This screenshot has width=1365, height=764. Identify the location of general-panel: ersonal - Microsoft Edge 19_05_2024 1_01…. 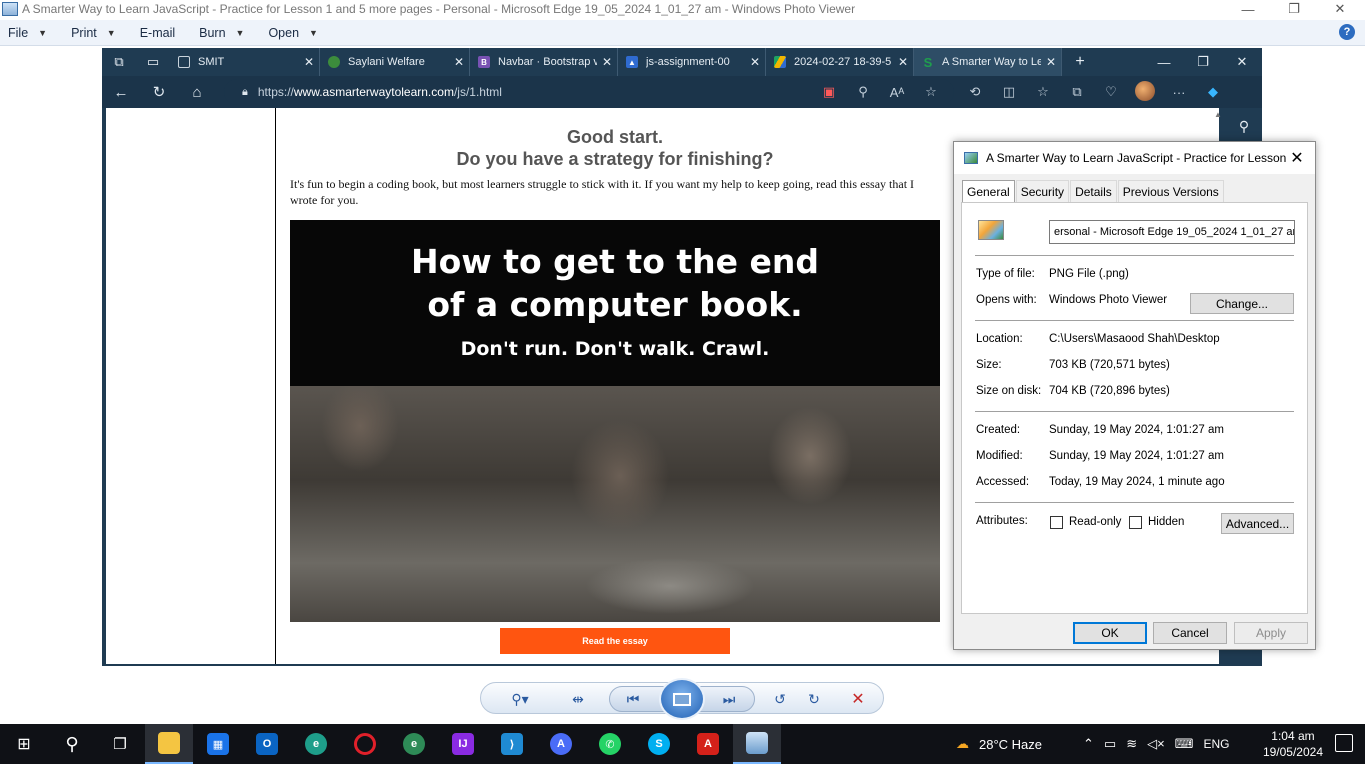
(1134, 408).